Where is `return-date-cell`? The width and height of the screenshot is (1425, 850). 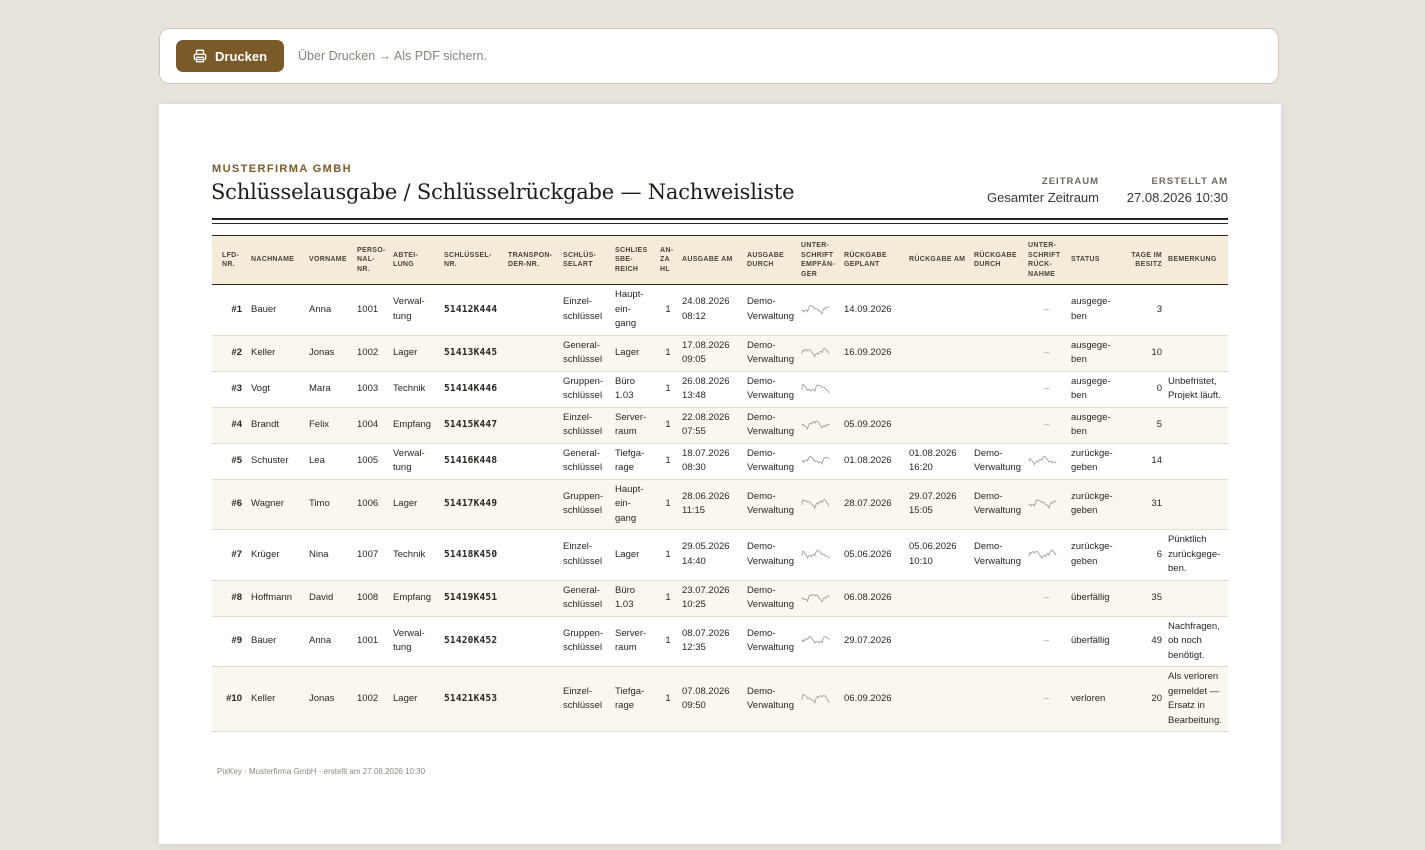
return-date-cell is located at coordinates (938, 310).